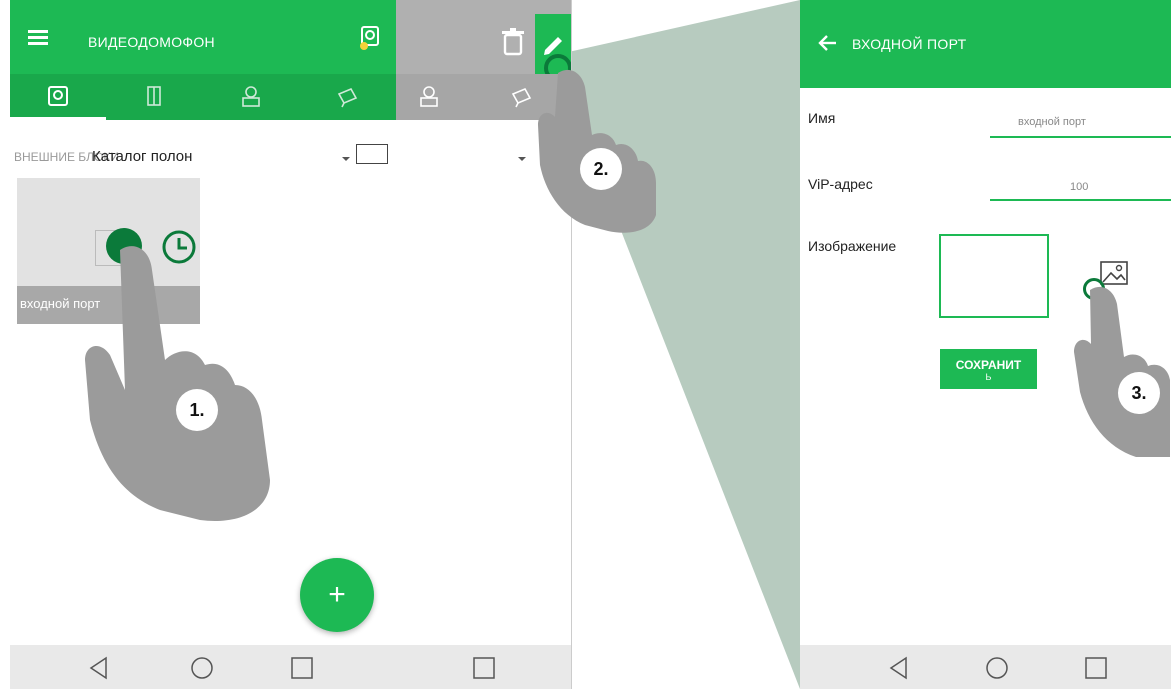  Describe the element at coordinates (988, 365) in the screenshot. I see `save-button-label: СОХРАНИТ` at that location.